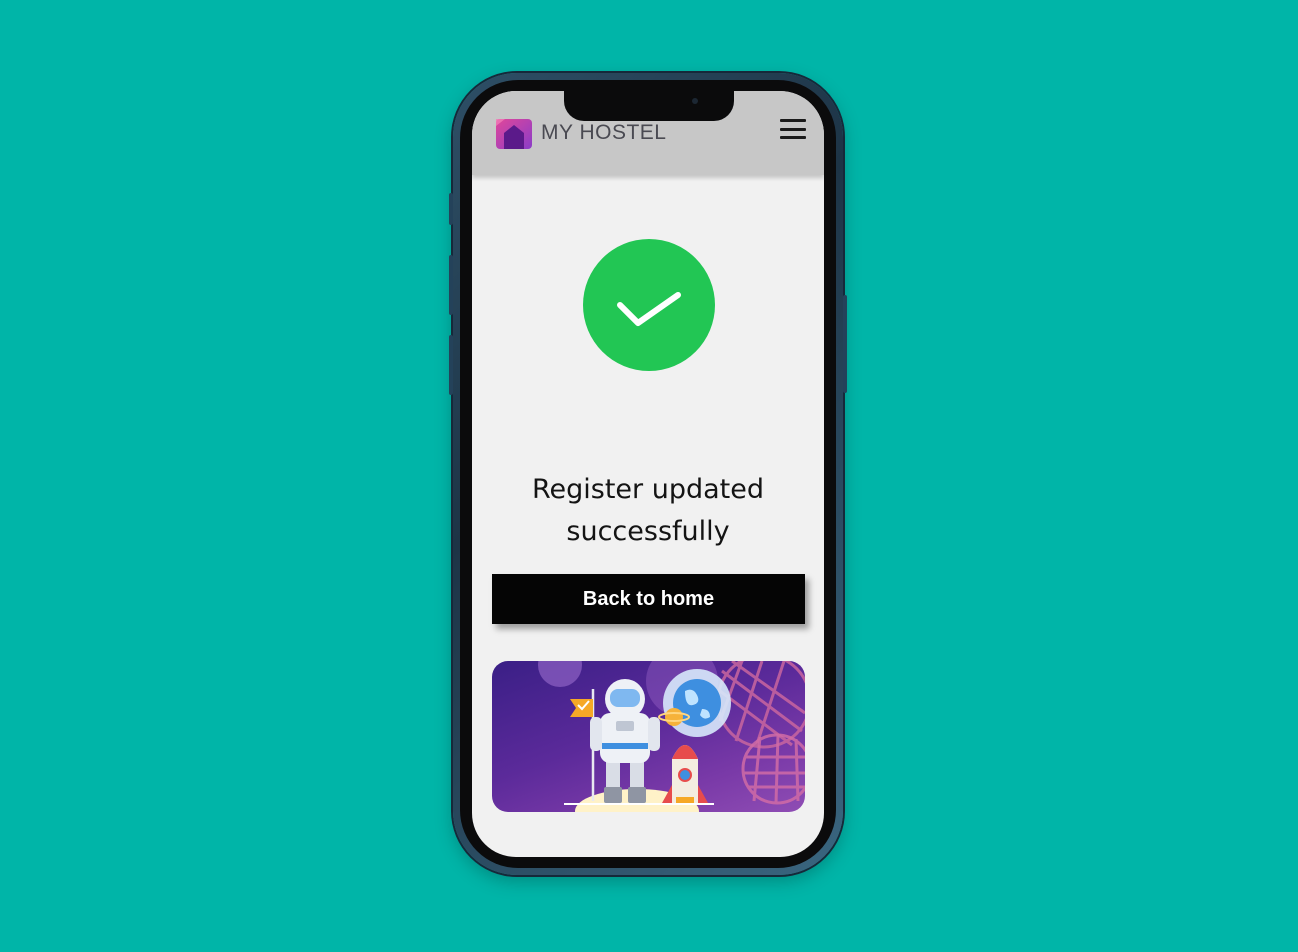 The height and width of the screenshot is (952, 1298). What do you see at coordinates (671, 736) in the screenshot?
I see `astronaut-rocket-illustration` at bounding box center [671, 736].